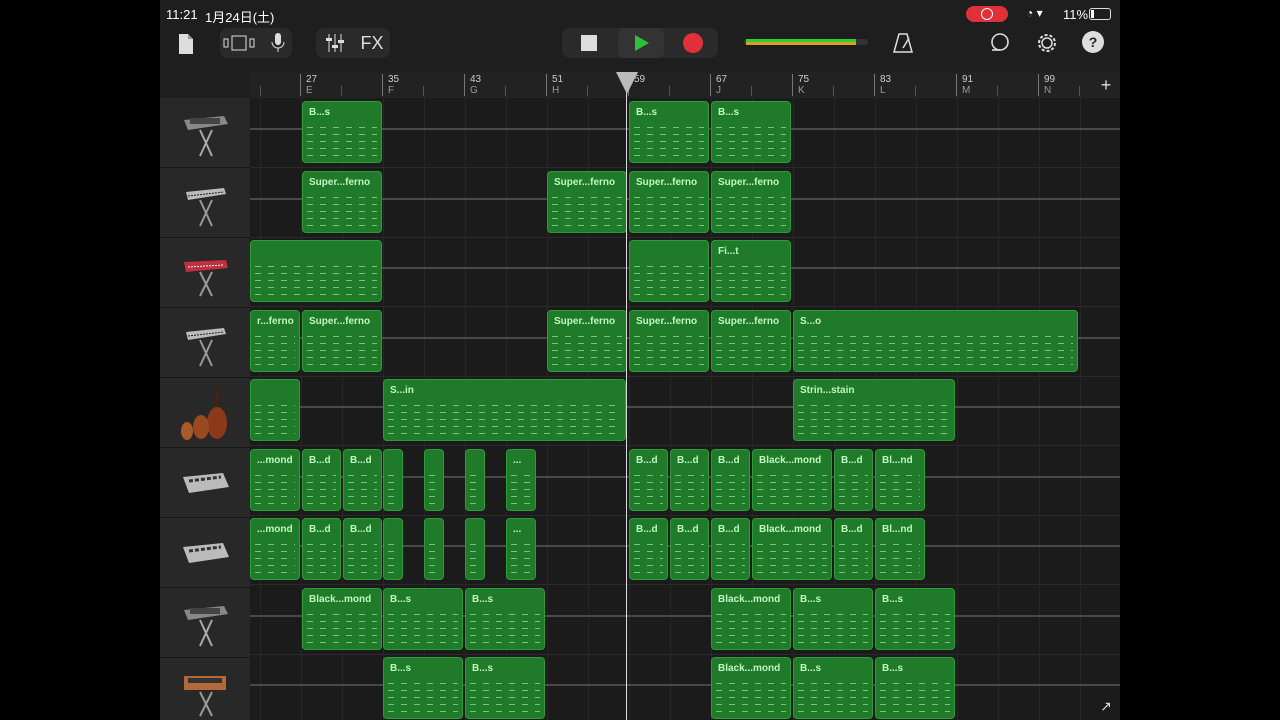 Image resolution: width=1280 pixels, height=720 pixels. What do you see at coordinates (504, 410) in the screenshot?
I see `midi-region: S...in` at bounding box center [504, 410].